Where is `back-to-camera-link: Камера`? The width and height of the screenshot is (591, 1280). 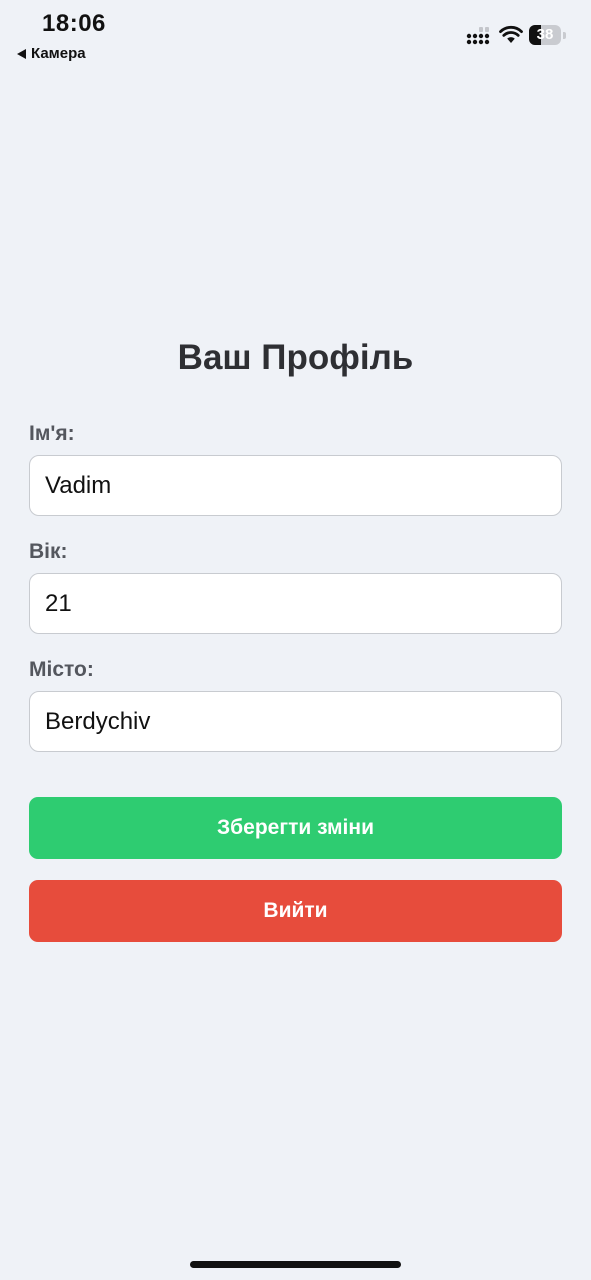 back-to-camera-link: Камера is located at coordinates (51, 53).